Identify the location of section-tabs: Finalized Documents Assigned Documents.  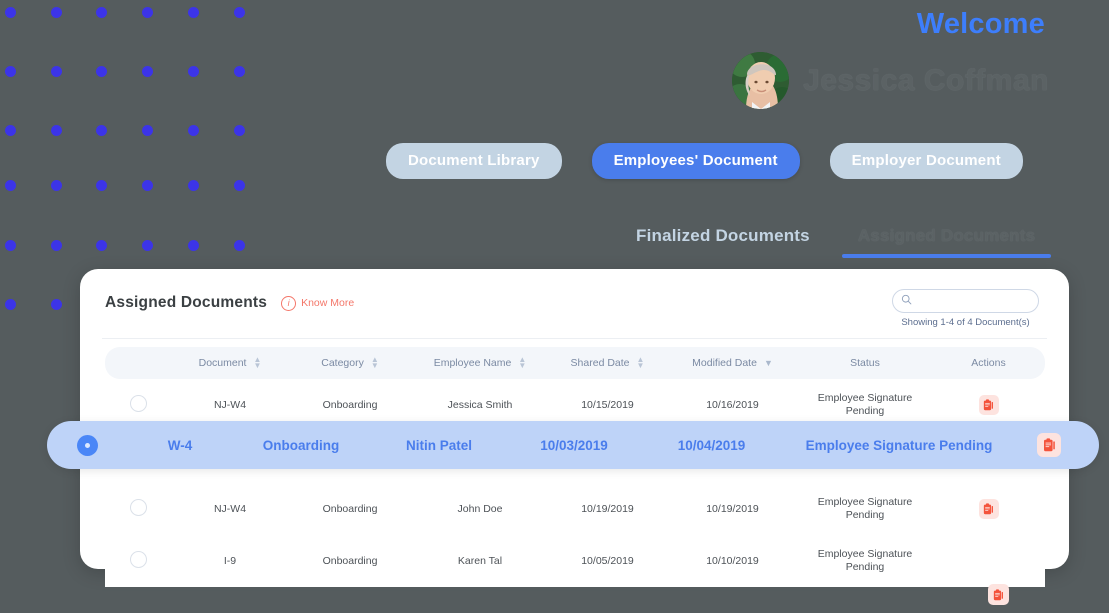
(836, 240).